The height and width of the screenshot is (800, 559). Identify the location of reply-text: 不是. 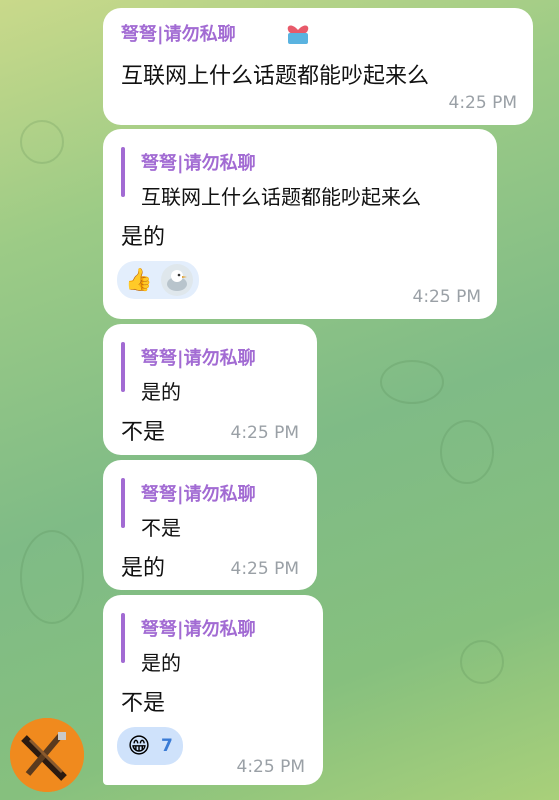
(161, 528).